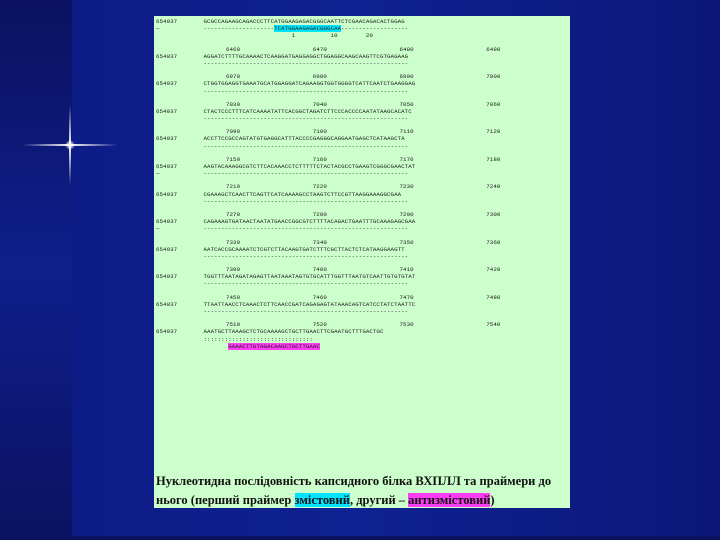 This screenshot has height=540, width=720. Describe the element at coordinates (449, 500) in the screenshot. I see `caption-antisense-primer: антизмістовий` at that location.